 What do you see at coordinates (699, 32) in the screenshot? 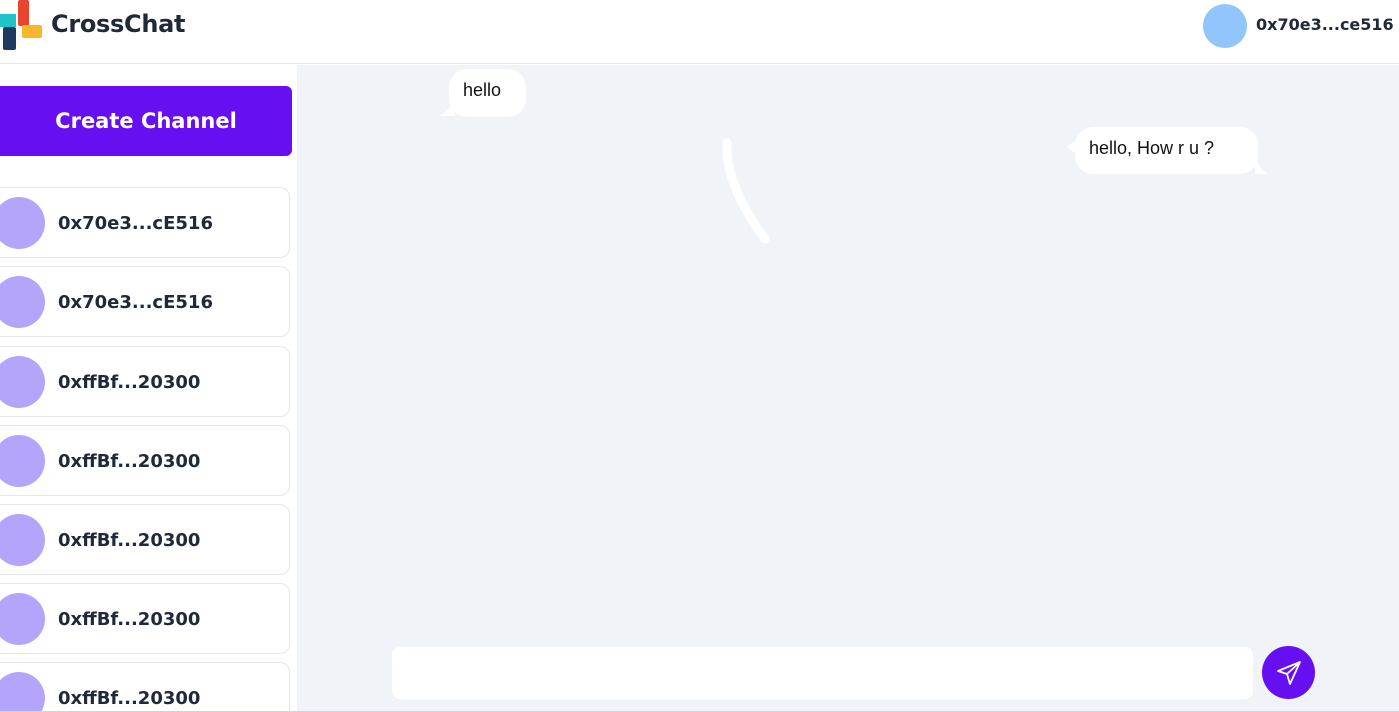
I see `app-header: CrossChat 0x70e3...ce516` at bounding box center [699, 32].